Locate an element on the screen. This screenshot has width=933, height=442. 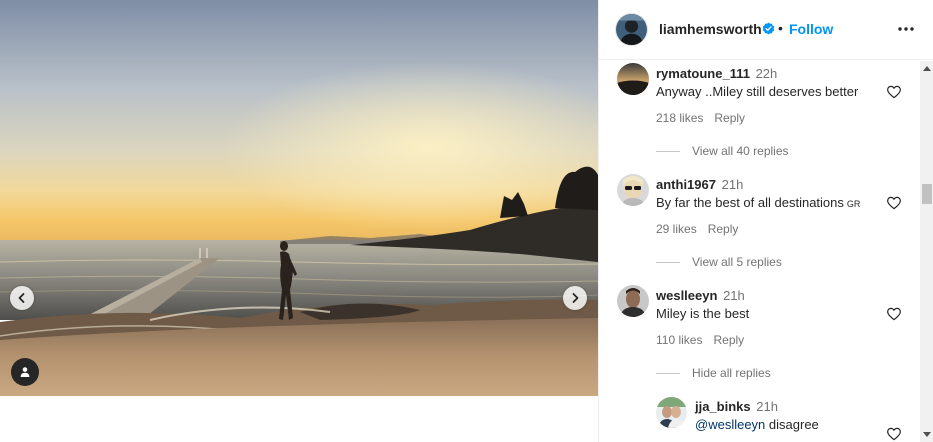
chevron-right-icon is located at coordinates (575, 298).